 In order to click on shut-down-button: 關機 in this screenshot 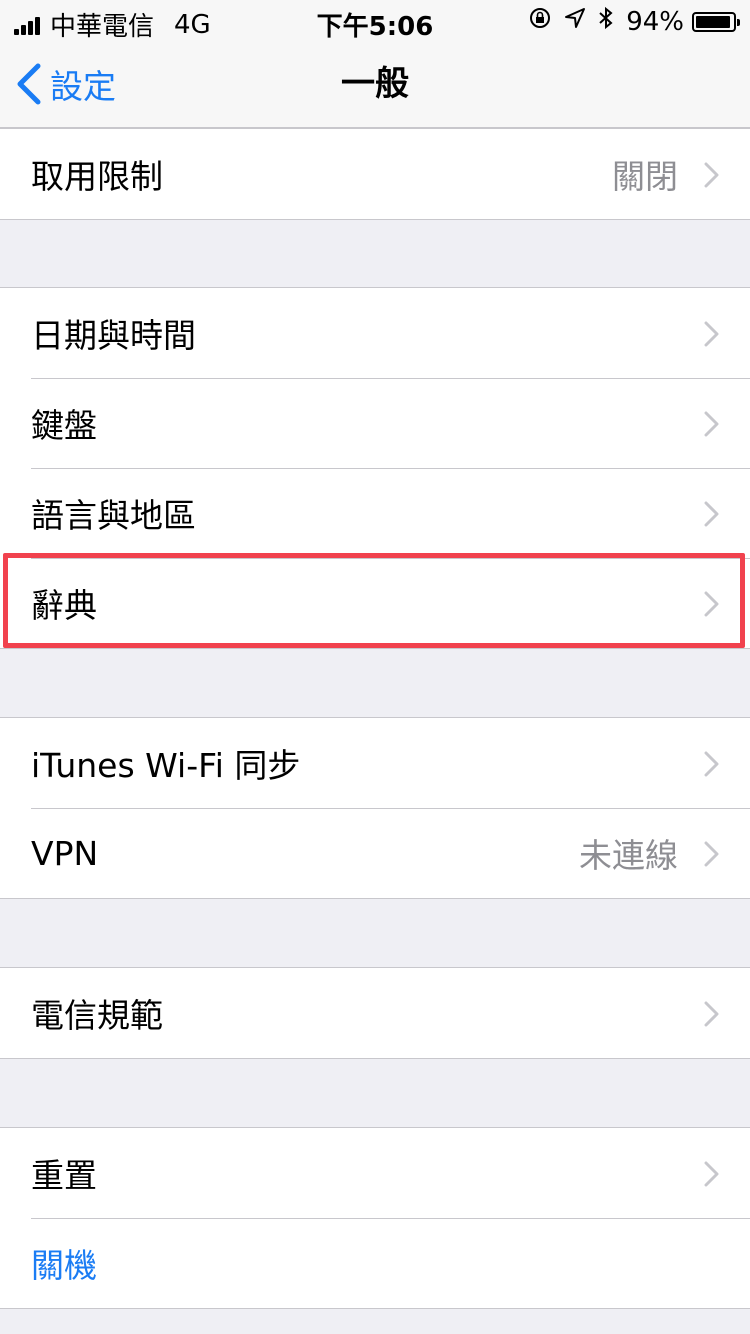, I will do `click(375, 1263)`.